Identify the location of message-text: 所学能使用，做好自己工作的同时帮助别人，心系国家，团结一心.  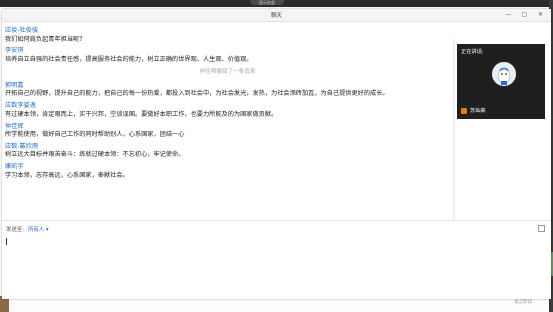
(95, 135).